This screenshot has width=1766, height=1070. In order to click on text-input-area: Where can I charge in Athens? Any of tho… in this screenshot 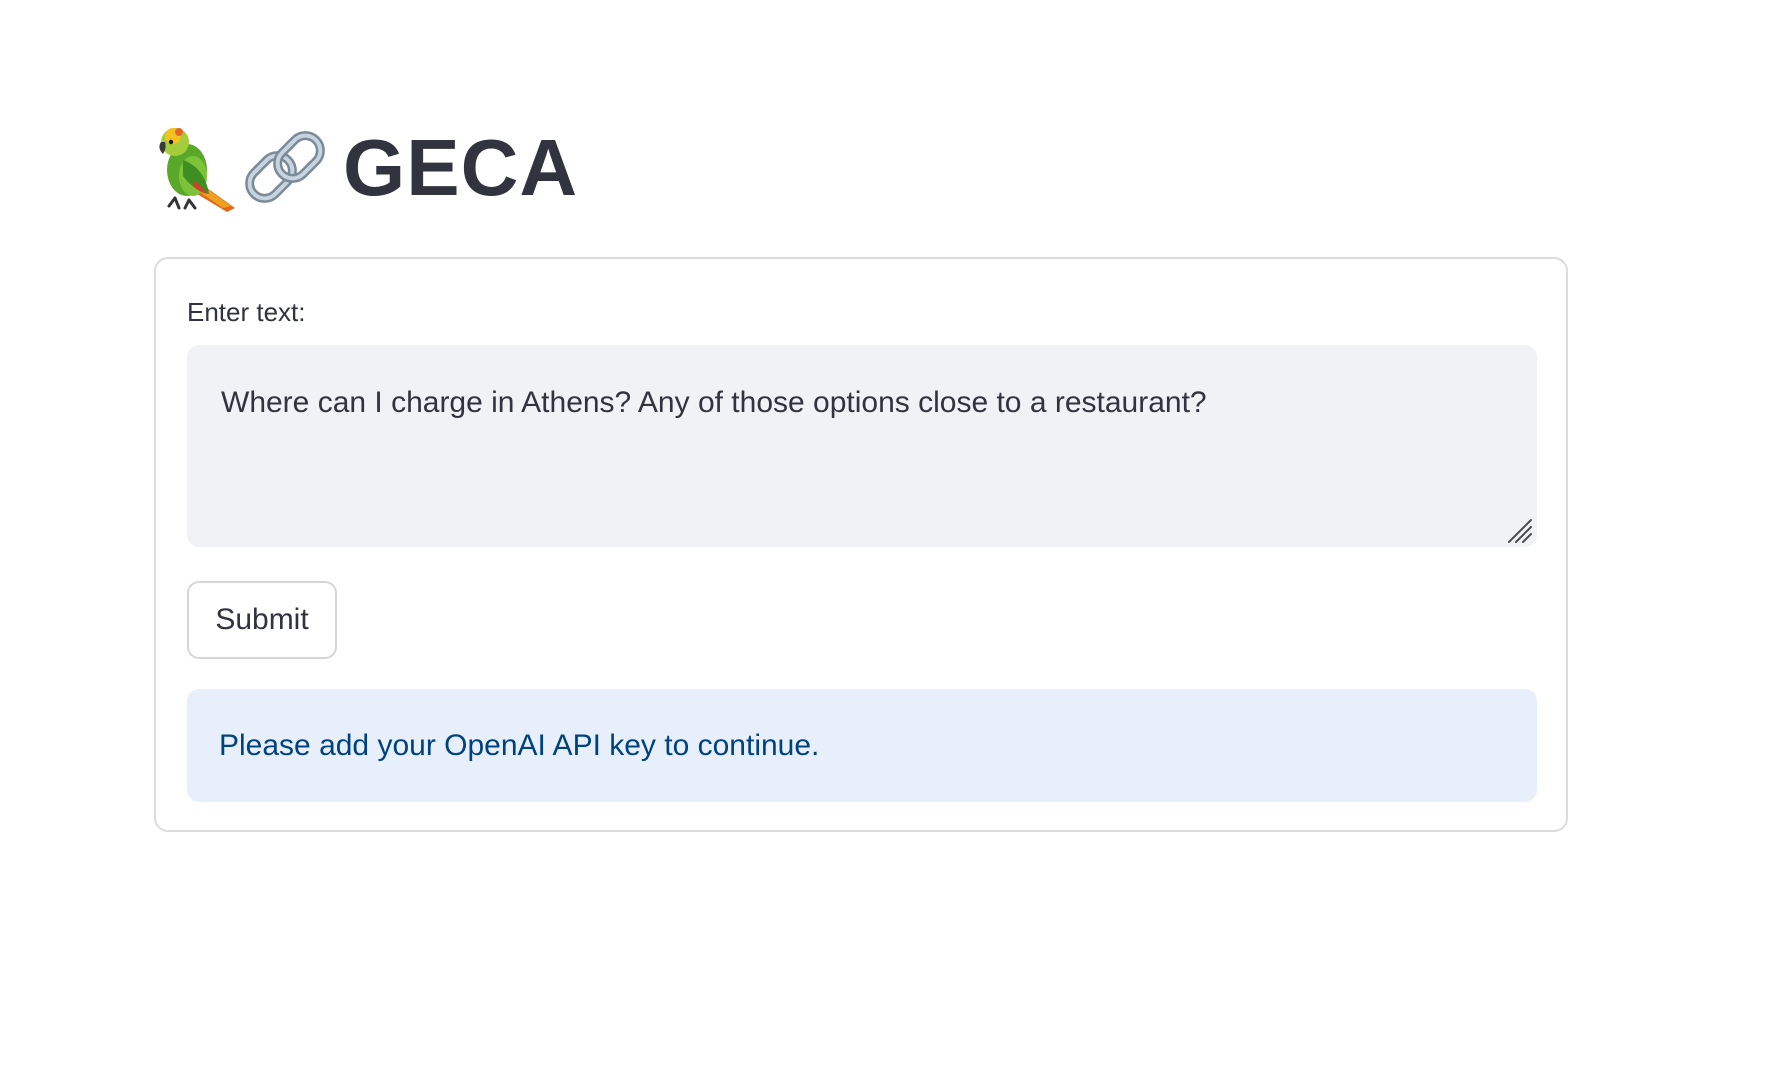, I will do `click(862, 446)`.